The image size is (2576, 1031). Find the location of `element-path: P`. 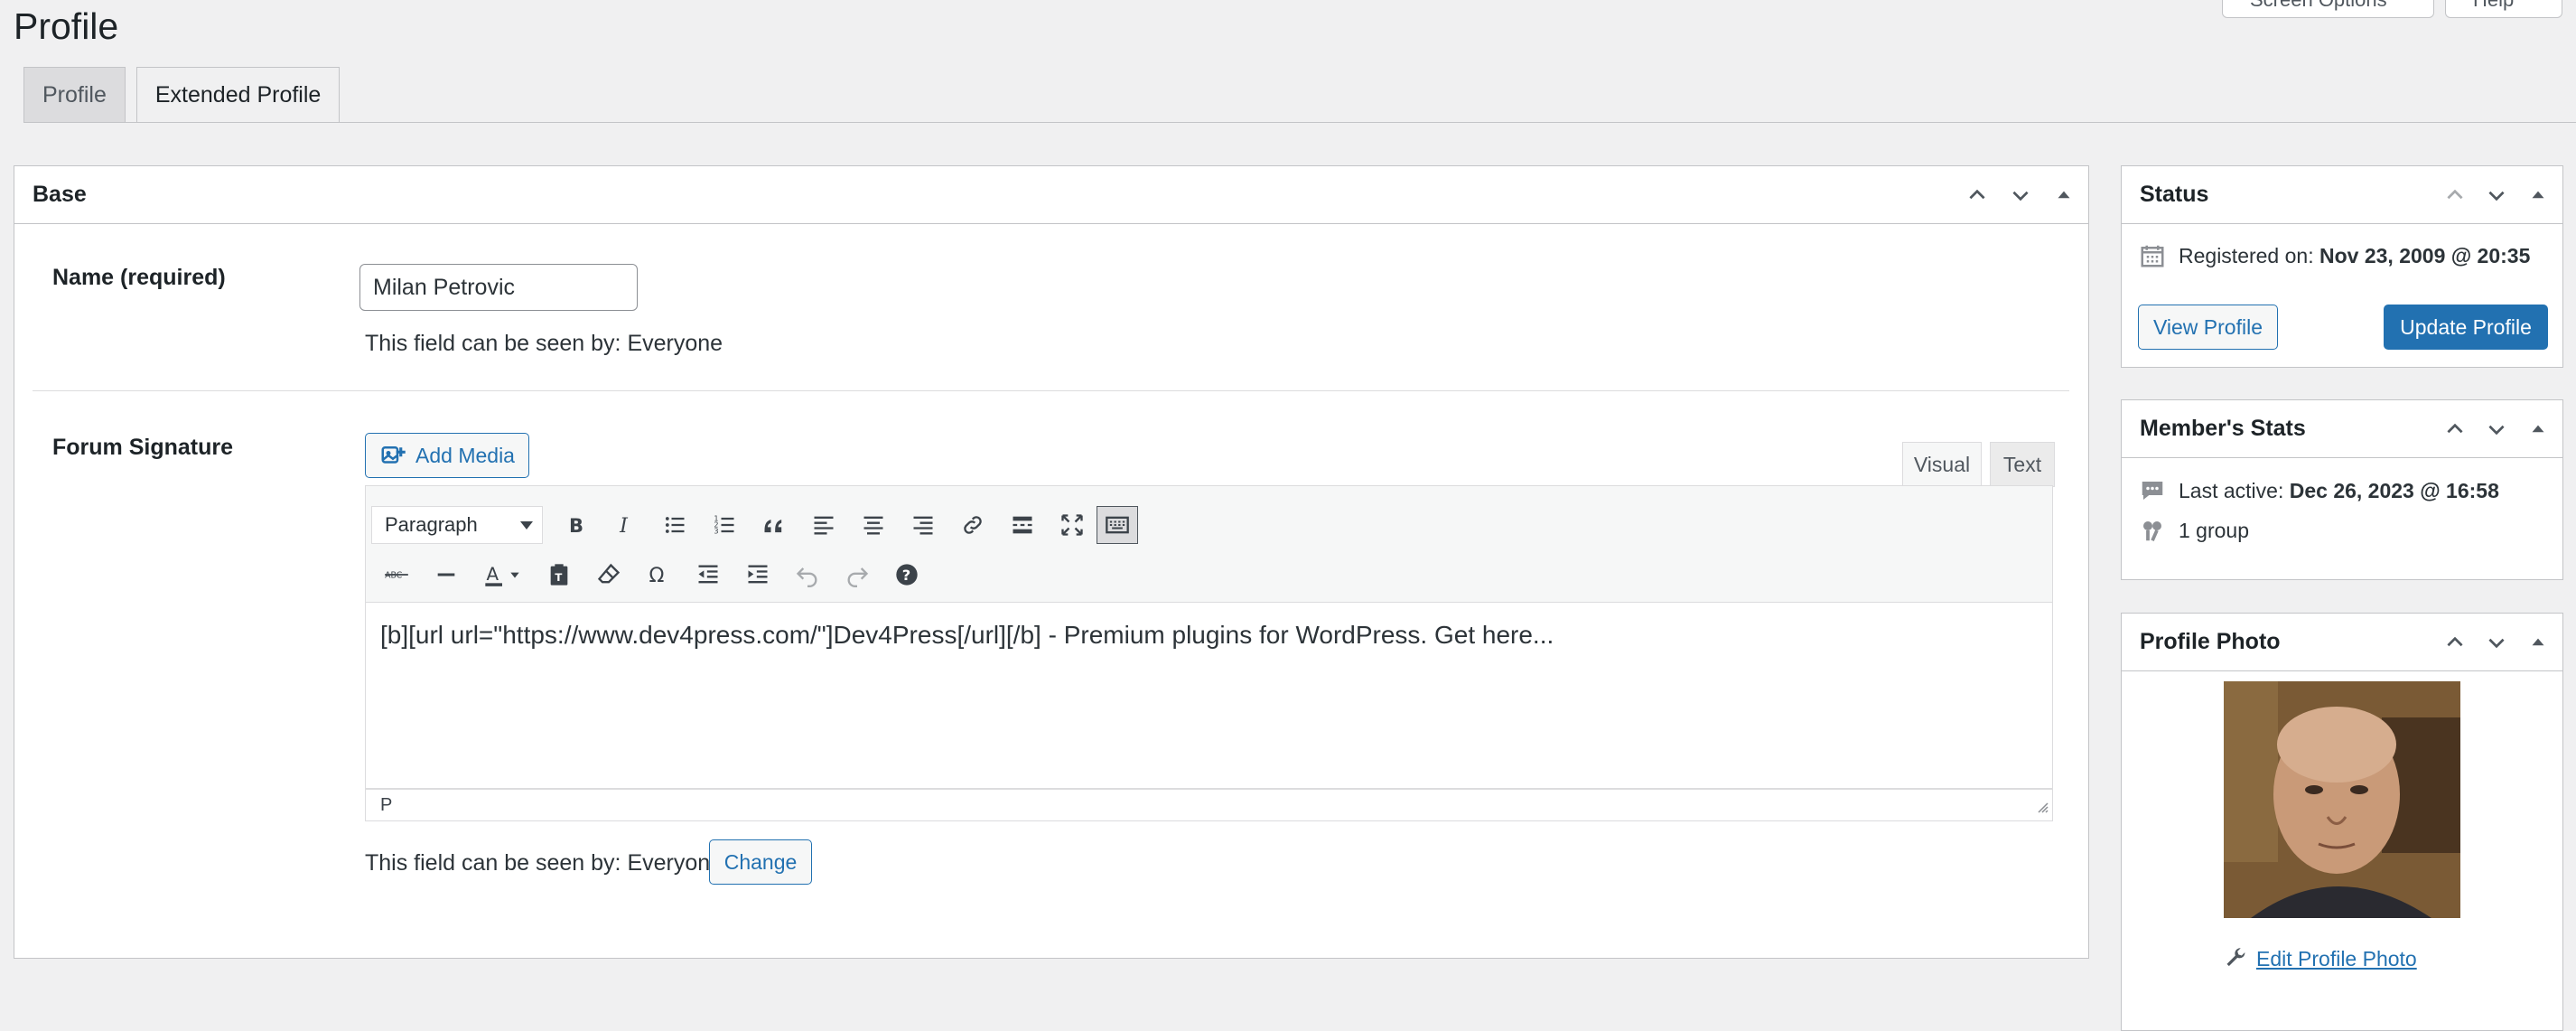

element-path: P is located at coordinates (386, 805).